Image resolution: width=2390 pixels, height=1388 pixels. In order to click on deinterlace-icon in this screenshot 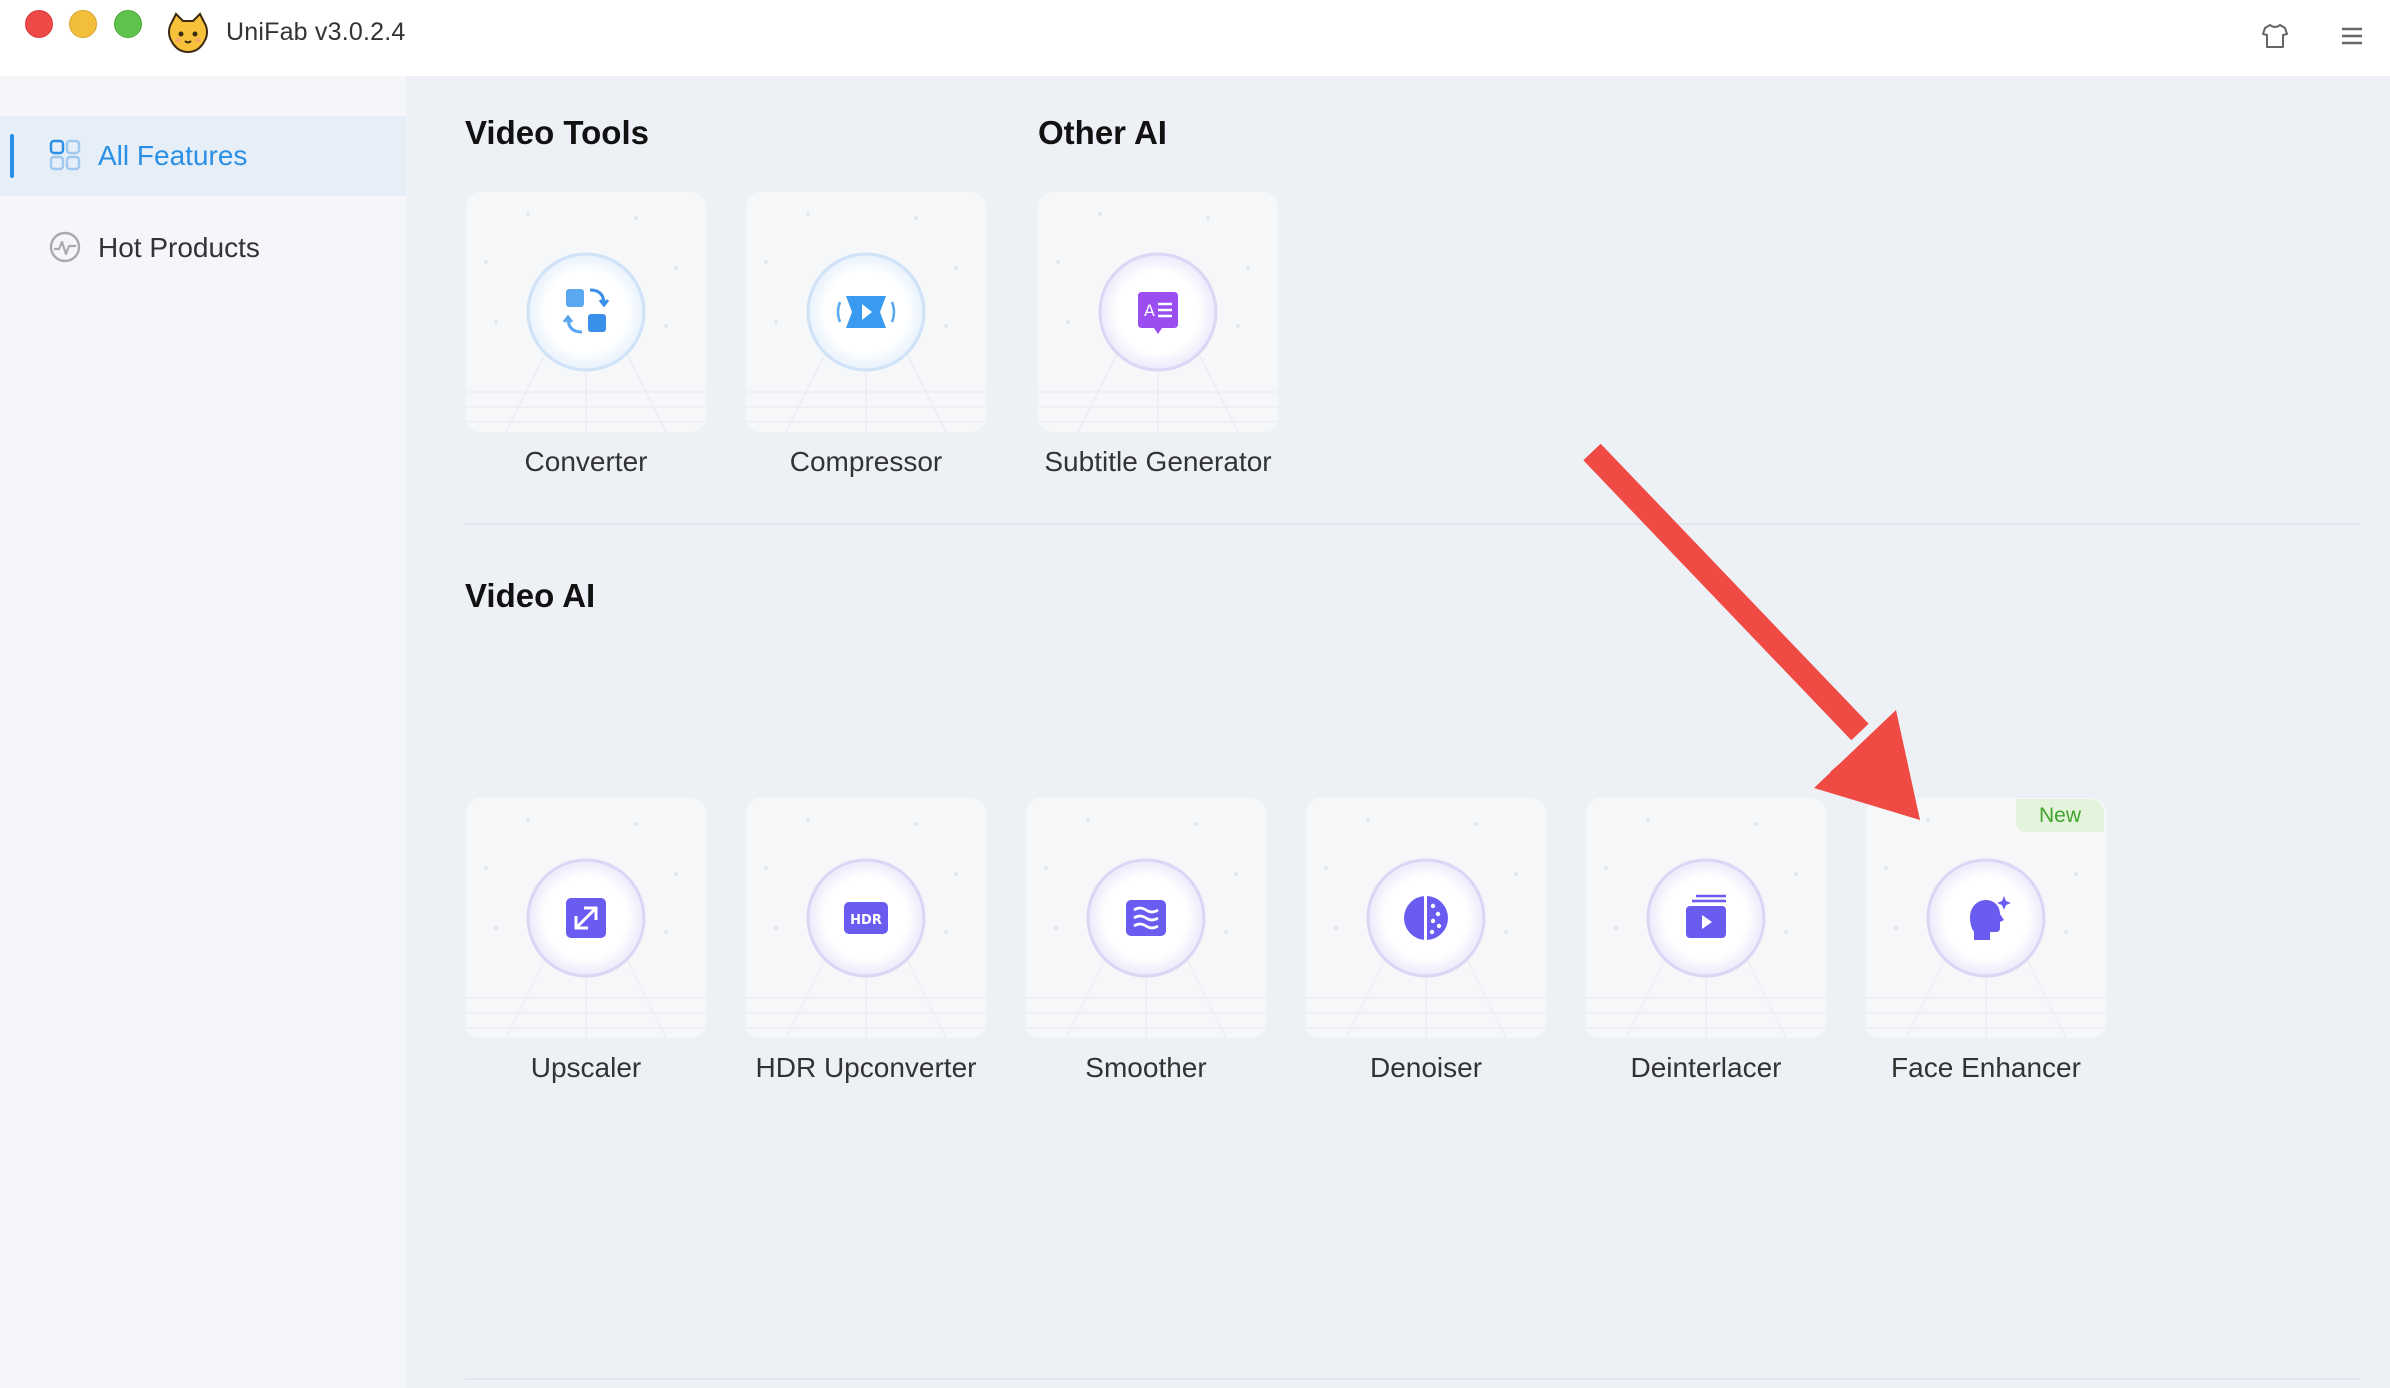, I will do `click(1706, 918)`.